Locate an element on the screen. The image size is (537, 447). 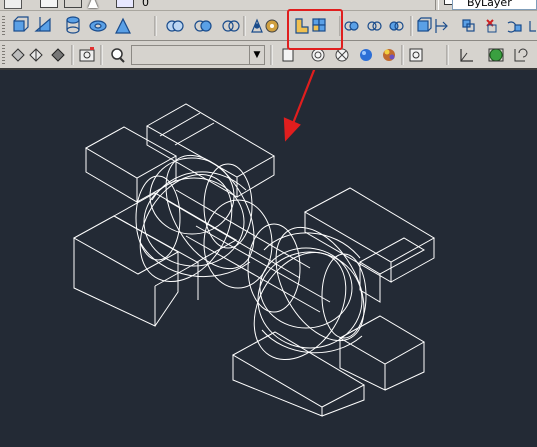
3d-rotate-icon is located at coordinates (272, 26).